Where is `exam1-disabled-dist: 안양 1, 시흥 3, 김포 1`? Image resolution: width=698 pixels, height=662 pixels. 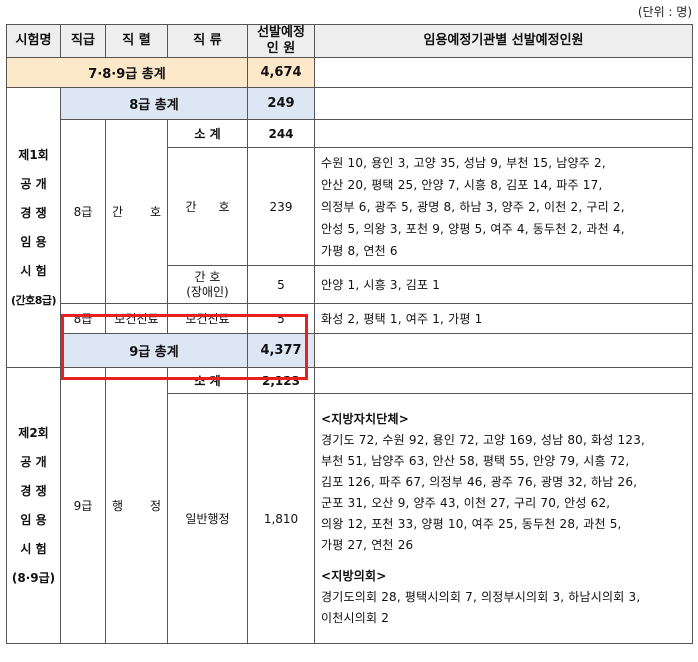 exam1-disabled-dist: 안양 1, 시흥 3, 김포 1 is located at coordinates (503, 284).